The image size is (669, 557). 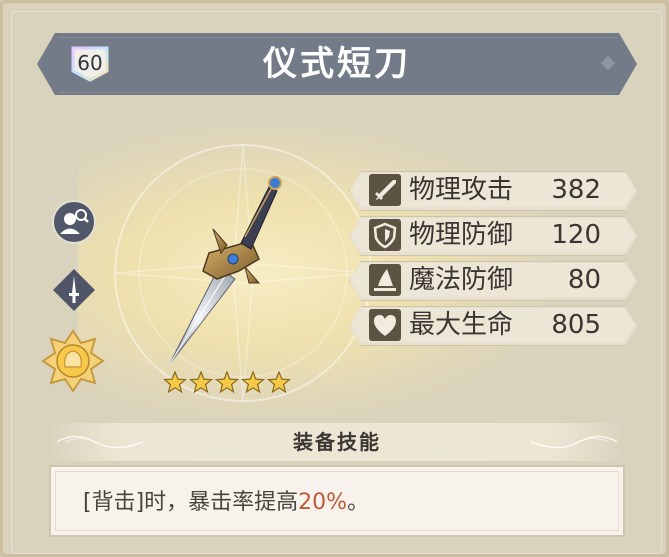 I want to click on stat-label: 物理防御, so click(x=461, y=235).